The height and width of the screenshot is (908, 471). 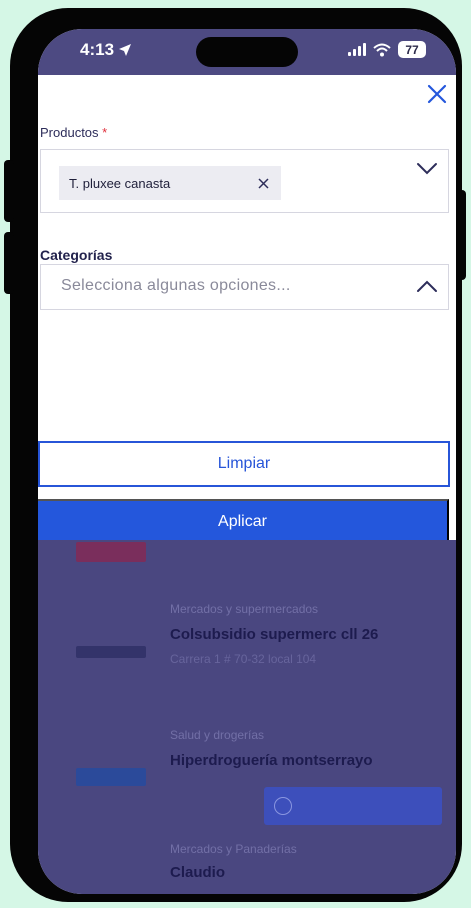 What do you see at coordinates (97, 49) in the screenshot?
I see `time-text: 4:13` at bounding box center [97, 49].